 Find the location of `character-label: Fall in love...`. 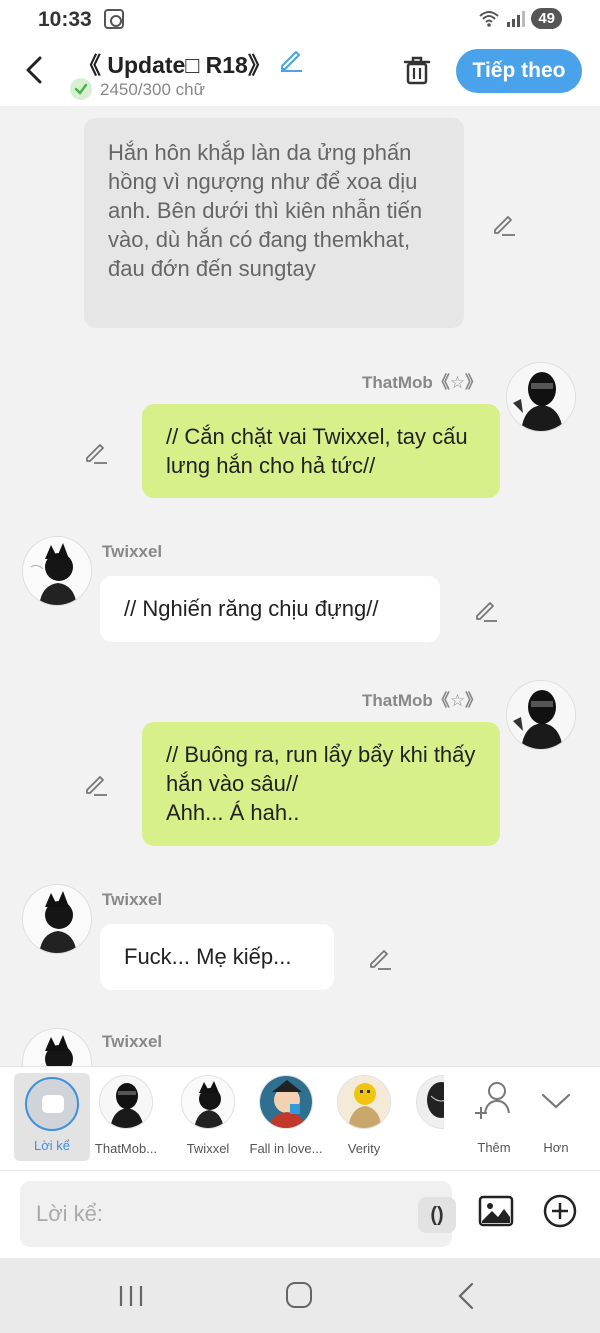

character-label: Fall in love... is located at coordinates (286, 1148).